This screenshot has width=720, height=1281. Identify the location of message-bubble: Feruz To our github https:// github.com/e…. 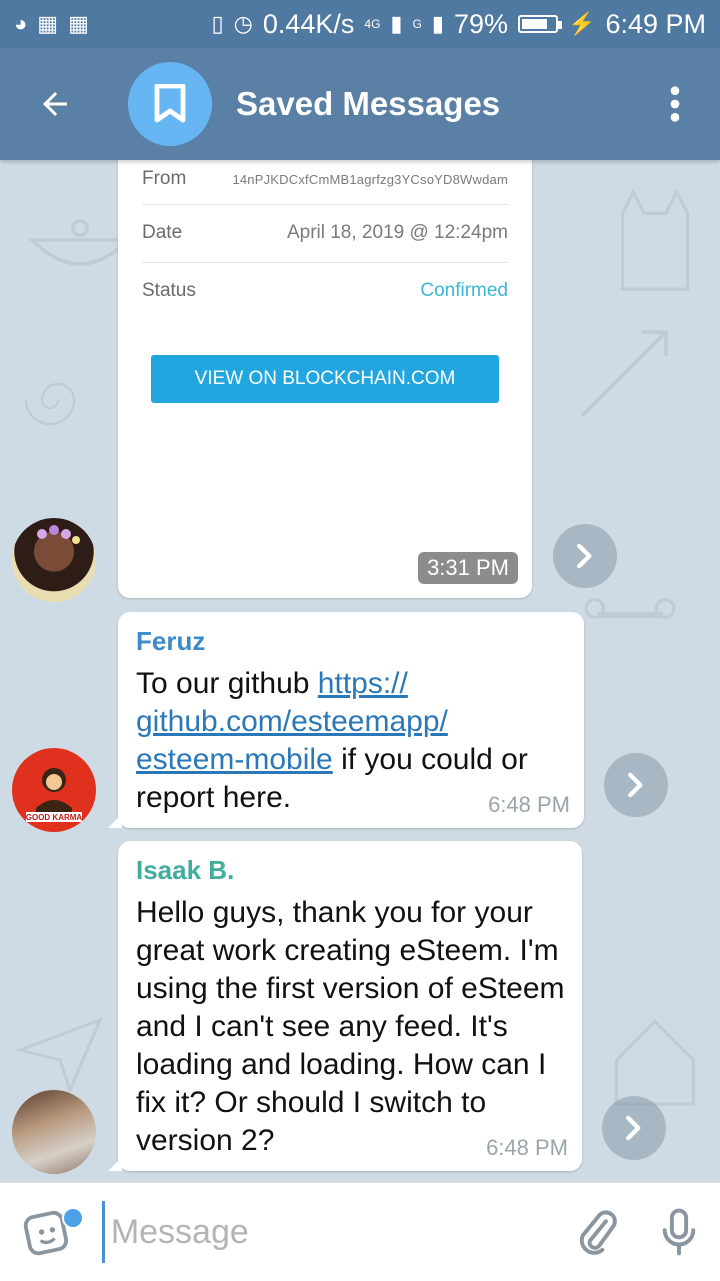
(346, 720).